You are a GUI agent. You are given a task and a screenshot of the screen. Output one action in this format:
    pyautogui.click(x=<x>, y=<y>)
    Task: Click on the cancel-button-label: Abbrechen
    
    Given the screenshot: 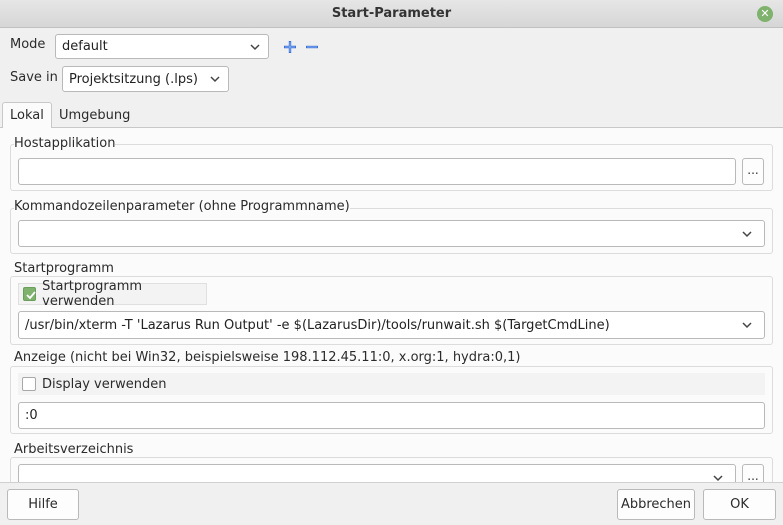 What is the action you would take?
    pyautogui.click(x=656, y=504)
    